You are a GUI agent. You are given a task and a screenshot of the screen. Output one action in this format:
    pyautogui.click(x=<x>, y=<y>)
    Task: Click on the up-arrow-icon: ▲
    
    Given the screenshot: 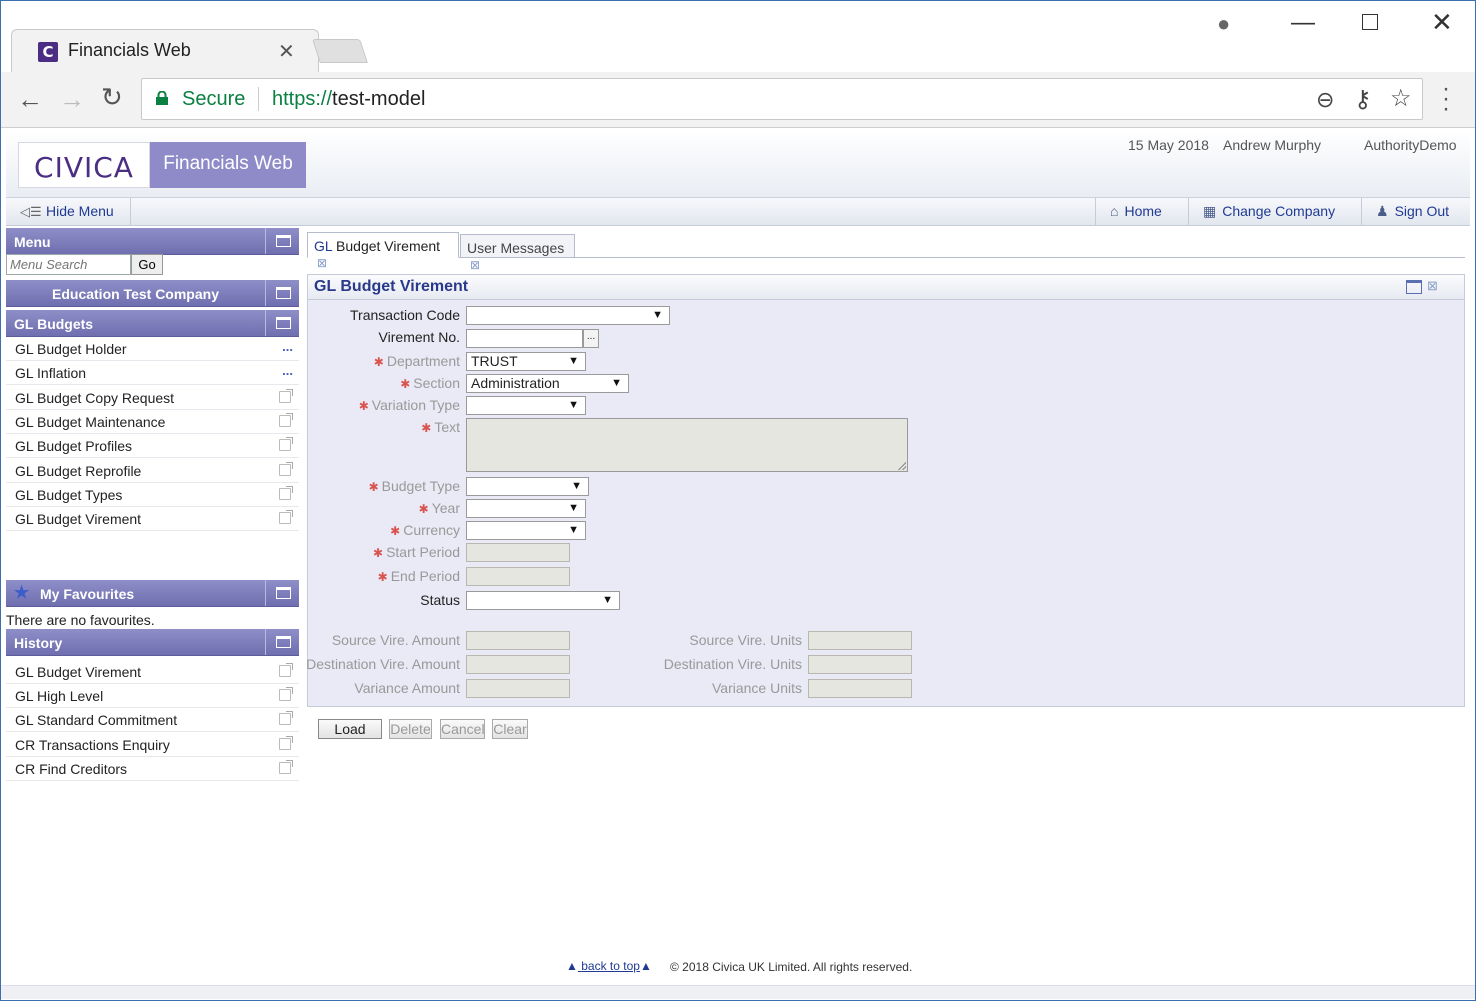 What is the action you would take?
    pyautogui.click(x=645, y=966)
    